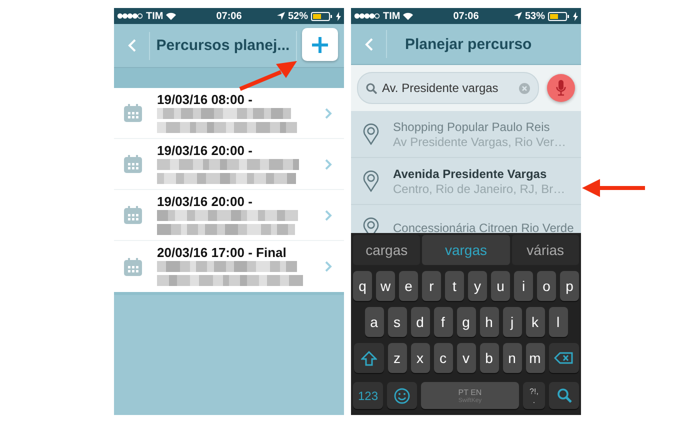 This screenshot has height=425, width=695. What do you see at coordinates (477, 286) in the screenshot?
I see `letter-key: y` at bounding box center [477, 286].